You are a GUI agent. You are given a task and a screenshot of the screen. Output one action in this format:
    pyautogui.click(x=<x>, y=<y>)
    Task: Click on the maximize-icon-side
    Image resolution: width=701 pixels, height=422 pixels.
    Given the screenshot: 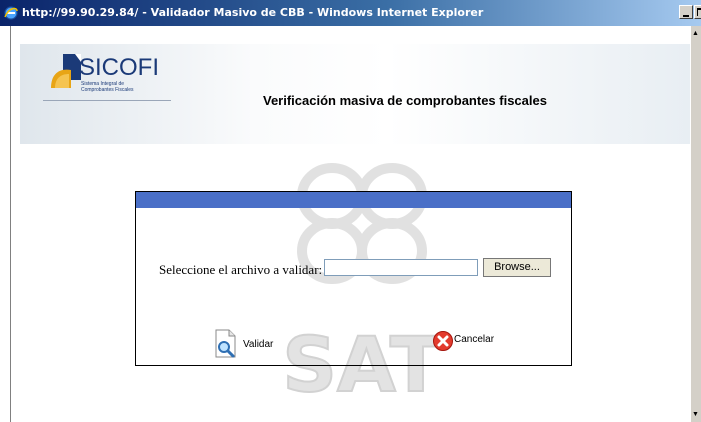 What is the action you would take?
    pyautogui.click(x=697, y=12)
    